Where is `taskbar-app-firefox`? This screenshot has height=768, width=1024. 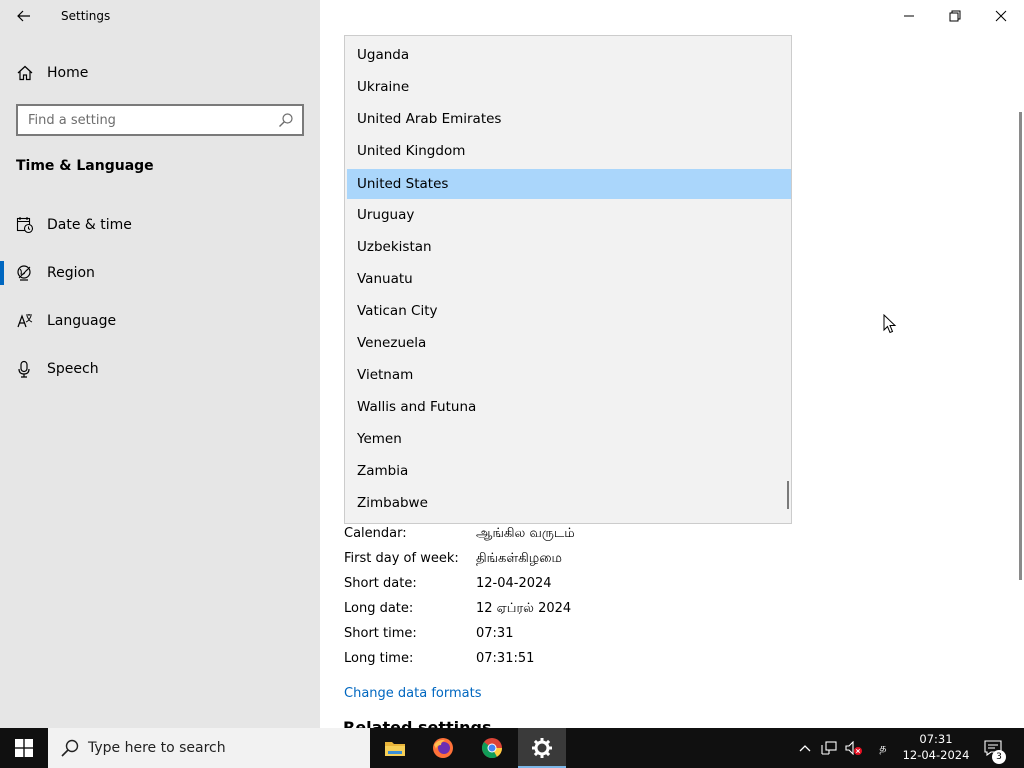 taskbar-app-firefox is located at coordinates (443, 748).